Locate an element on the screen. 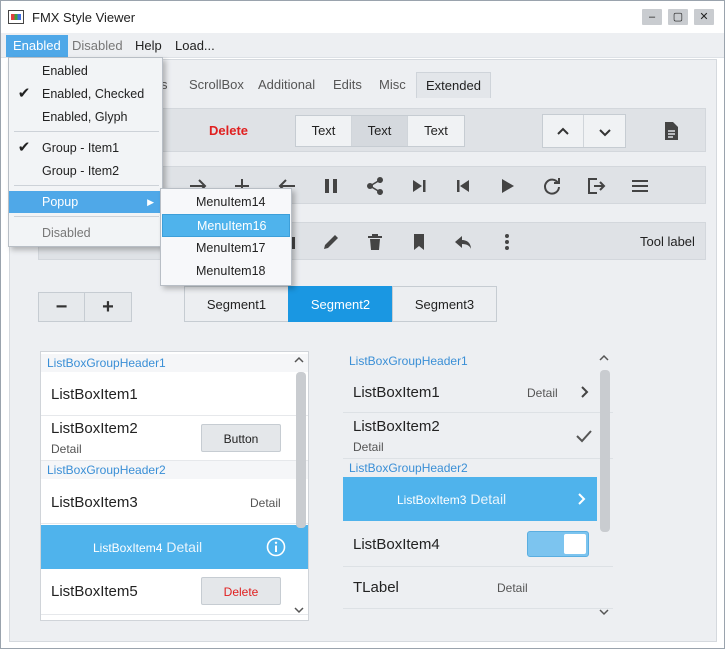 The width and height of the screenshot is (725, 649). menu-item-enabled: Enabled is located at coordinates (85, 71).